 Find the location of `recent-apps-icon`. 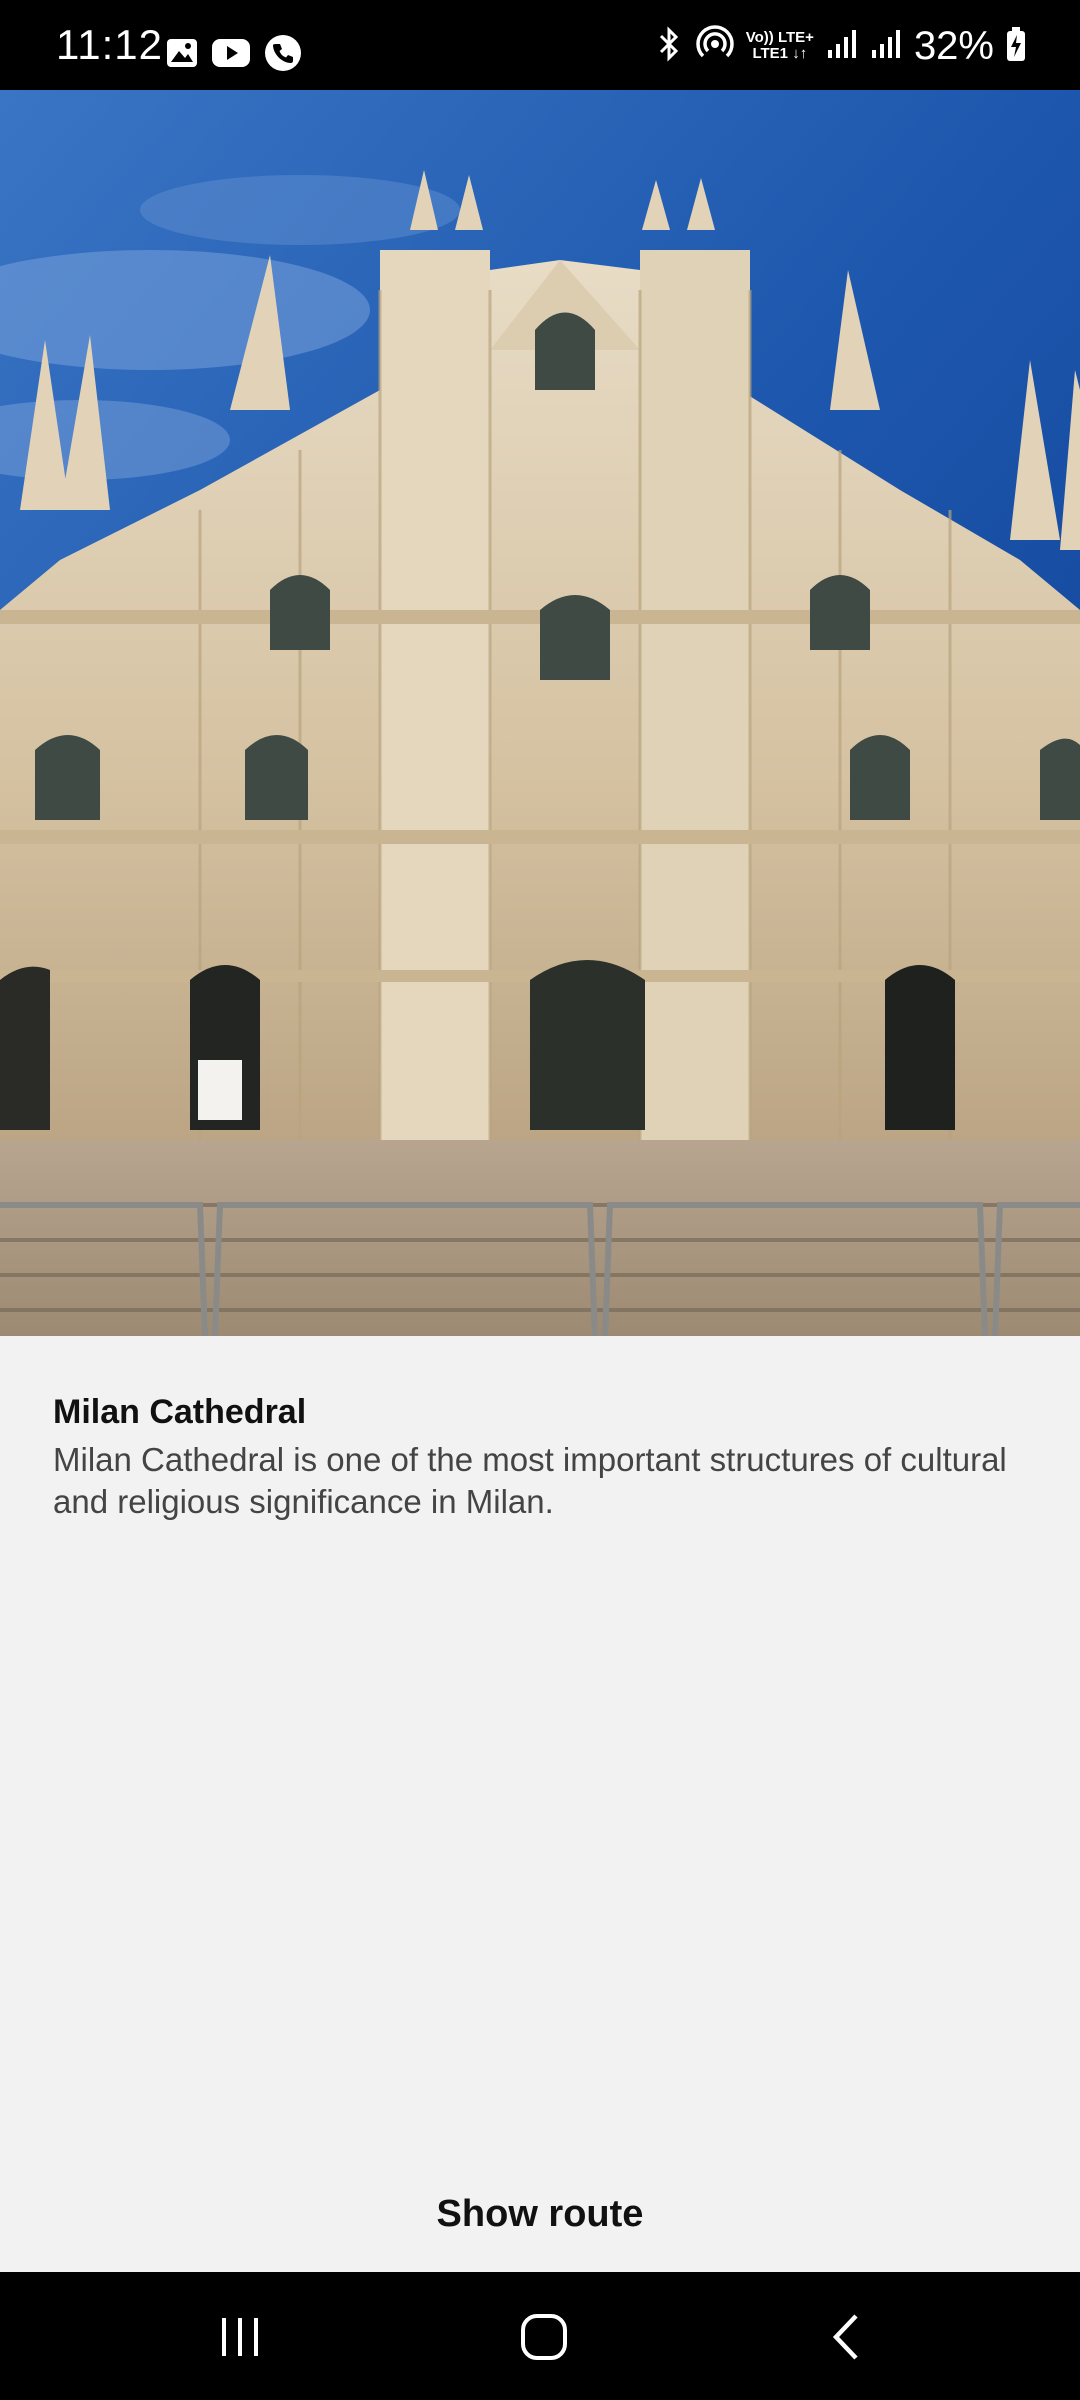

recent-apps-icon is located at coordinates (240, 2337).